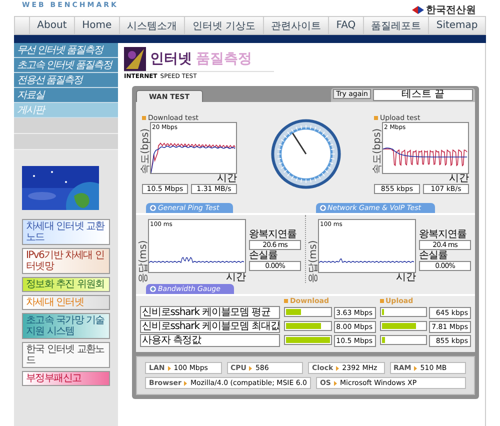 The height and width of the screenshot is (426, 500). What do you see at coordinates (171, 59) in the screenshot?
I see `title-text: 인터넷` at bounding box center [171, 59].